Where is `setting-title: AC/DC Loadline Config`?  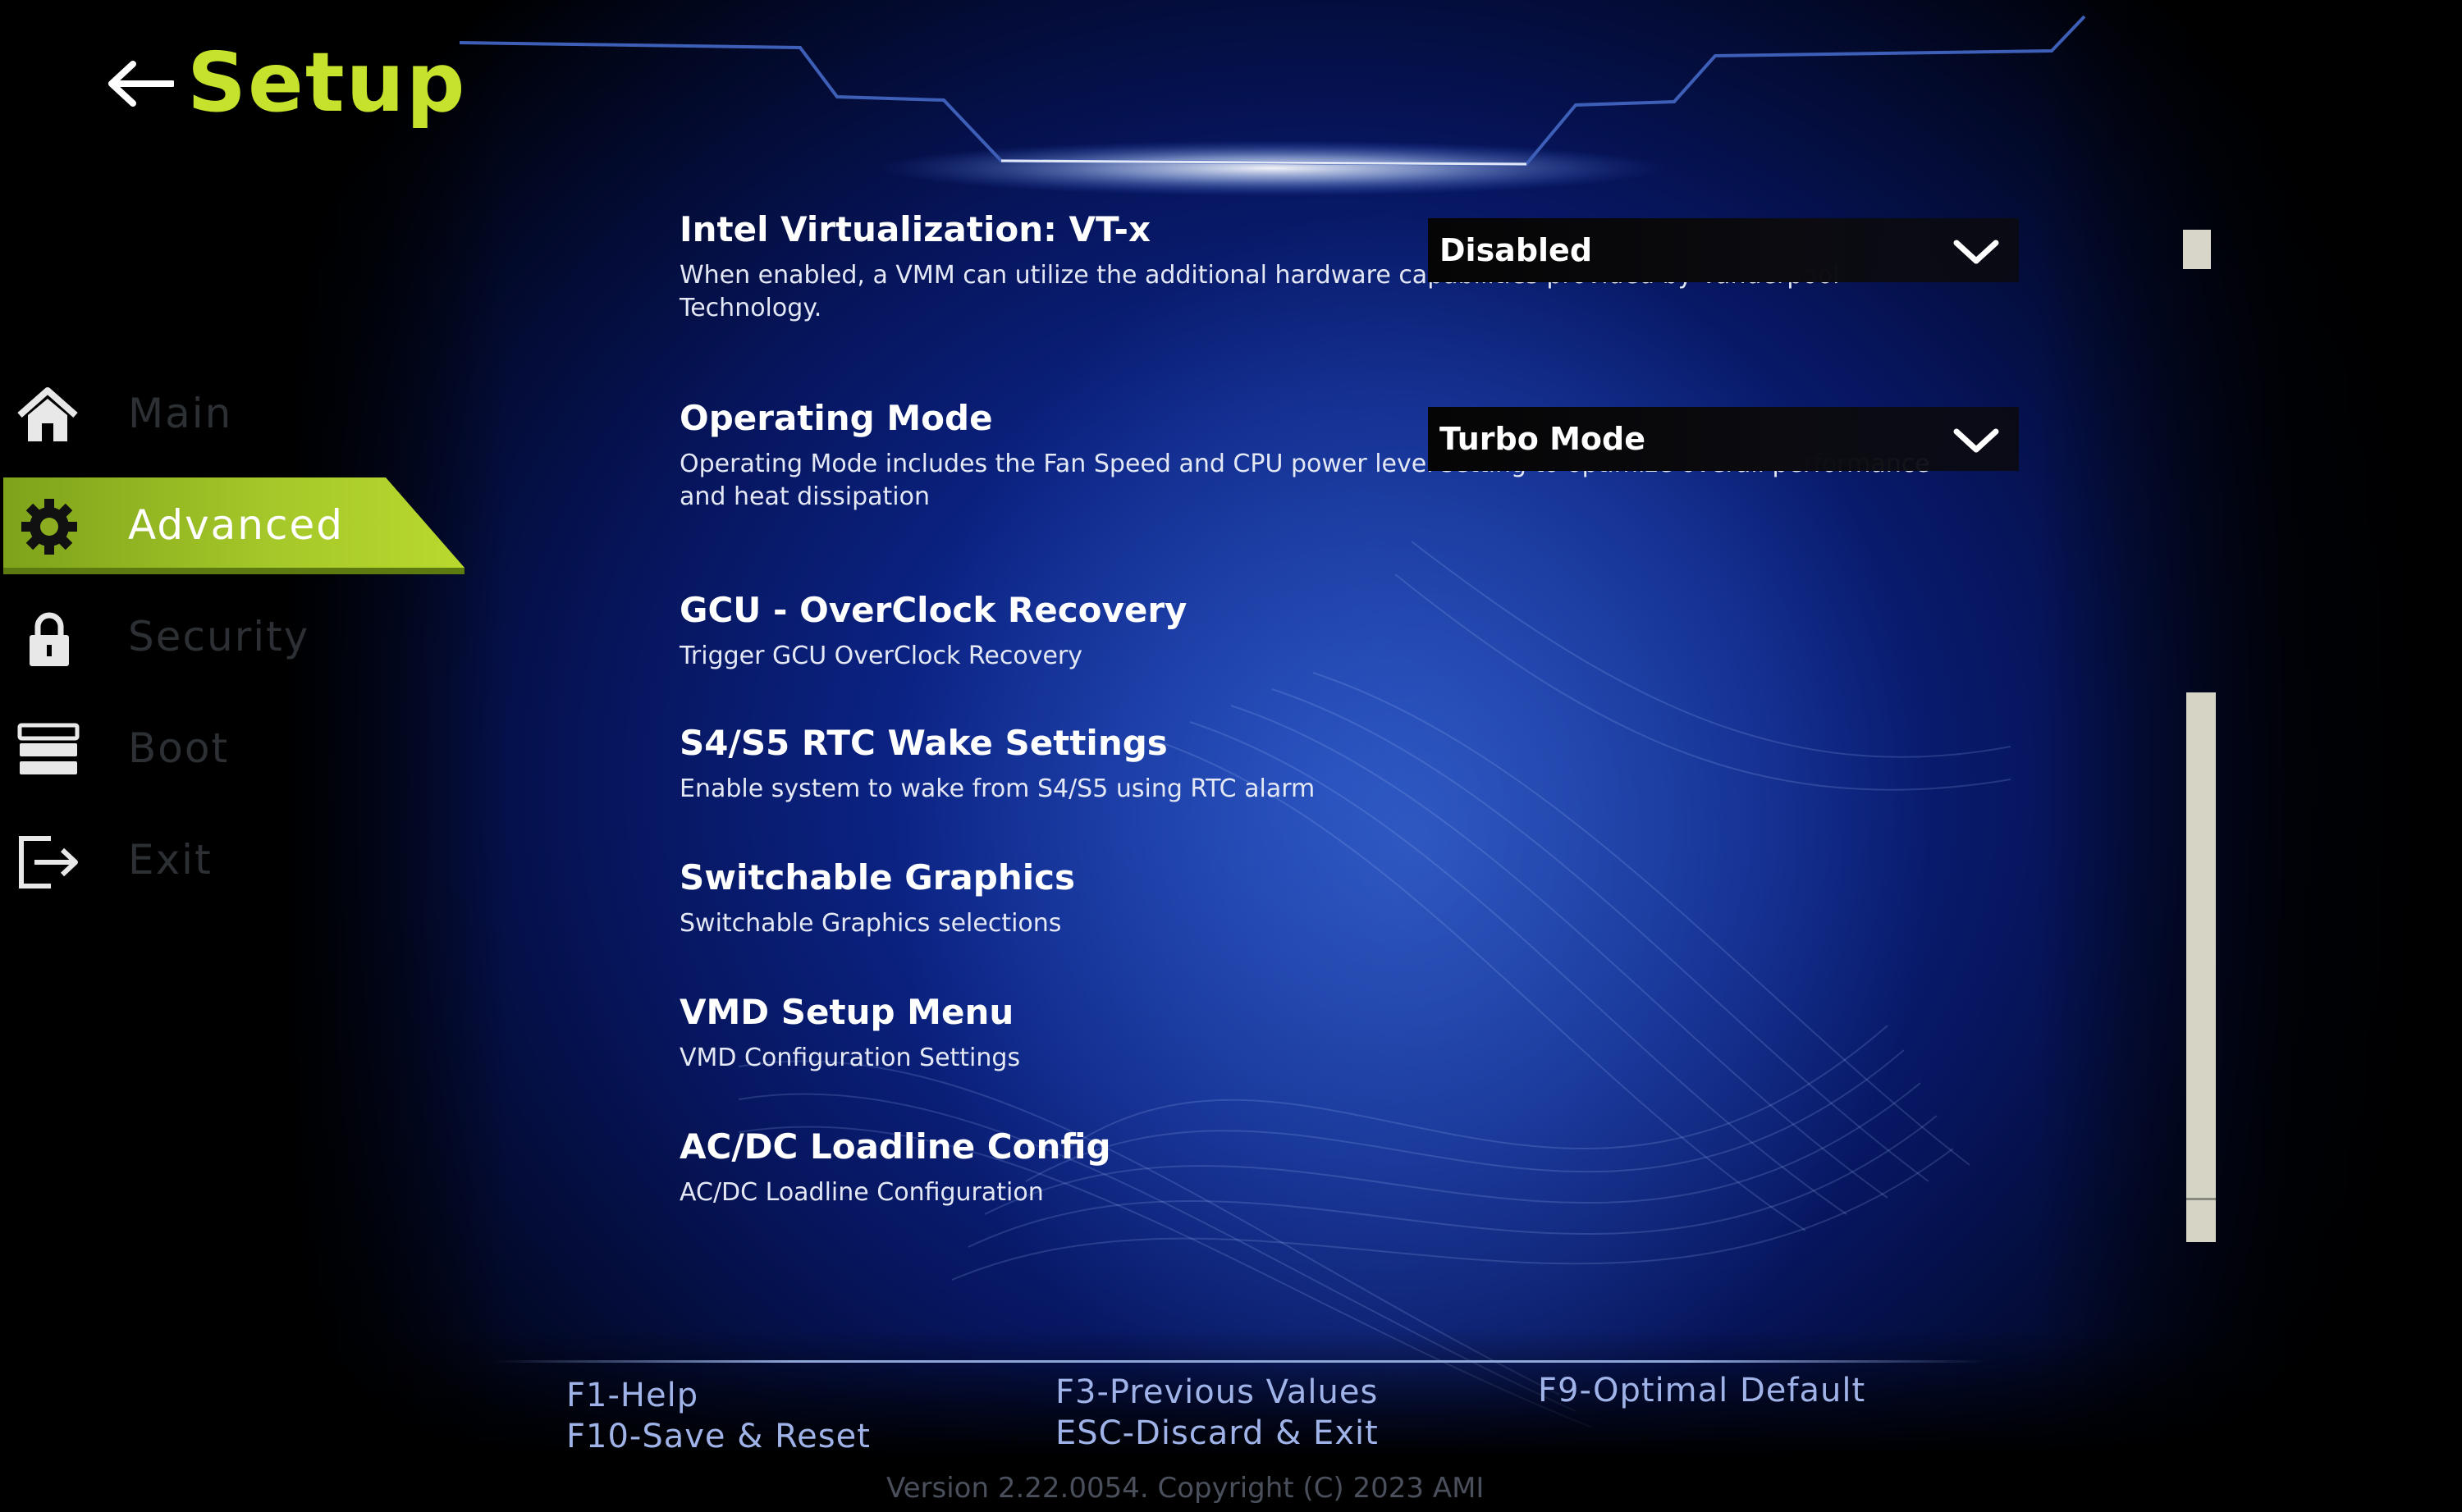 setting-title: AC/DC Loadline Config is located at coordinates (895, 1146).